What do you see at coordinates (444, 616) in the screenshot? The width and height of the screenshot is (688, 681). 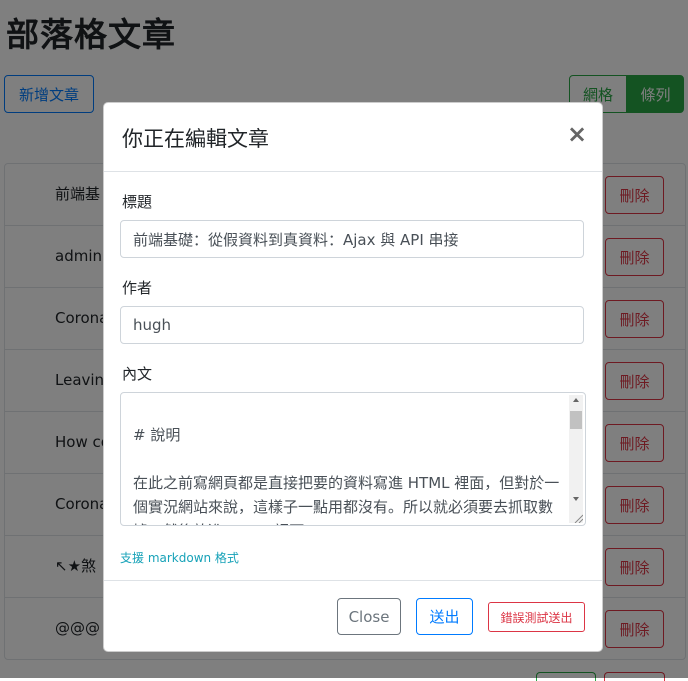 I see `submit-button: 送出` at bounding box center [444, 616].